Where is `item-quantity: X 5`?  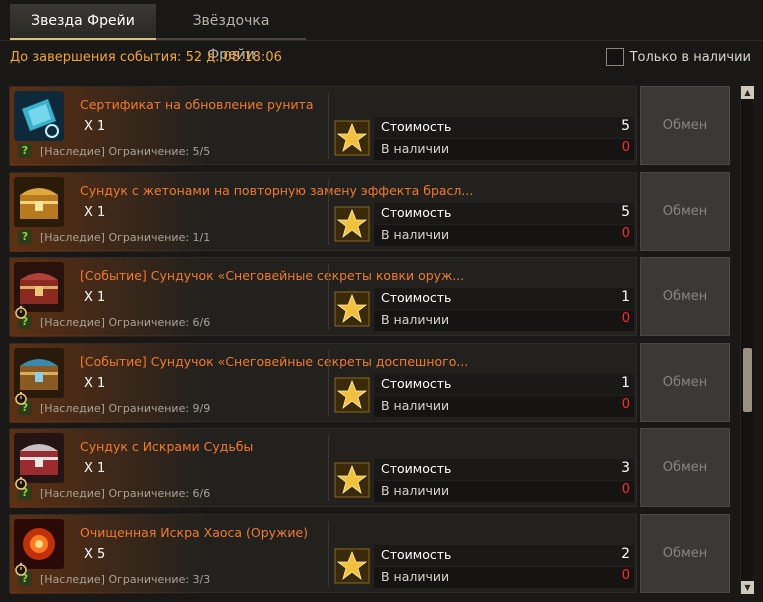 item-quantity: X 5 is located at coordinates (95, 554).